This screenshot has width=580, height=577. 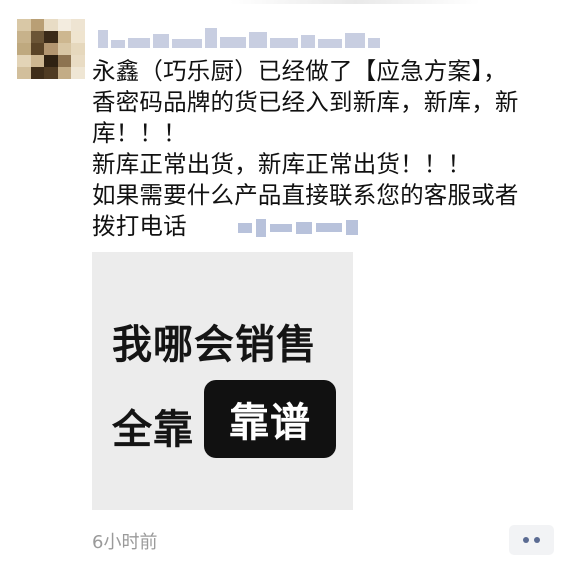 What do you see at coordinates (139, 226) in the screenshot?
I see `post-text-line: 拨打电话` at bounding box center [139, 226].